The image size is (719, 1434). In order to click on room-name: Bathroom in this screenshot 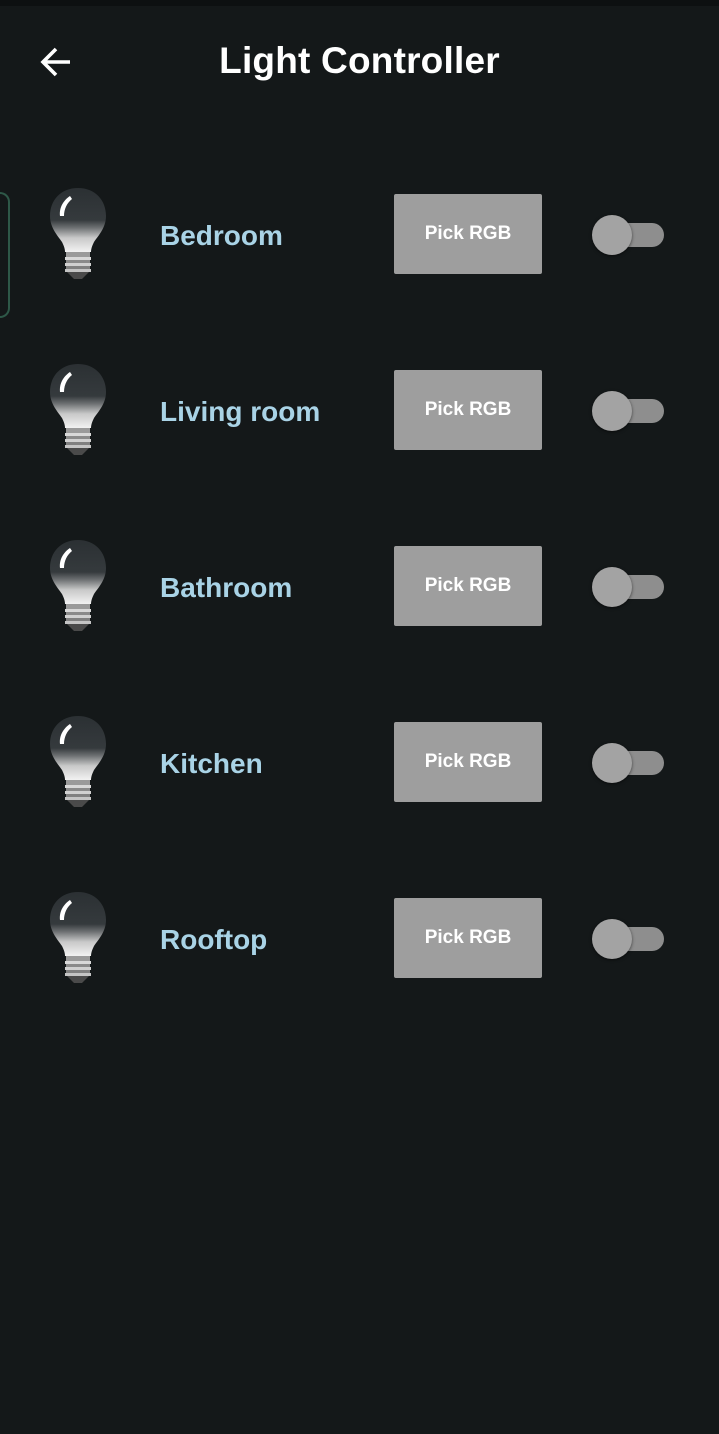, I will do `click(226, 587)`.